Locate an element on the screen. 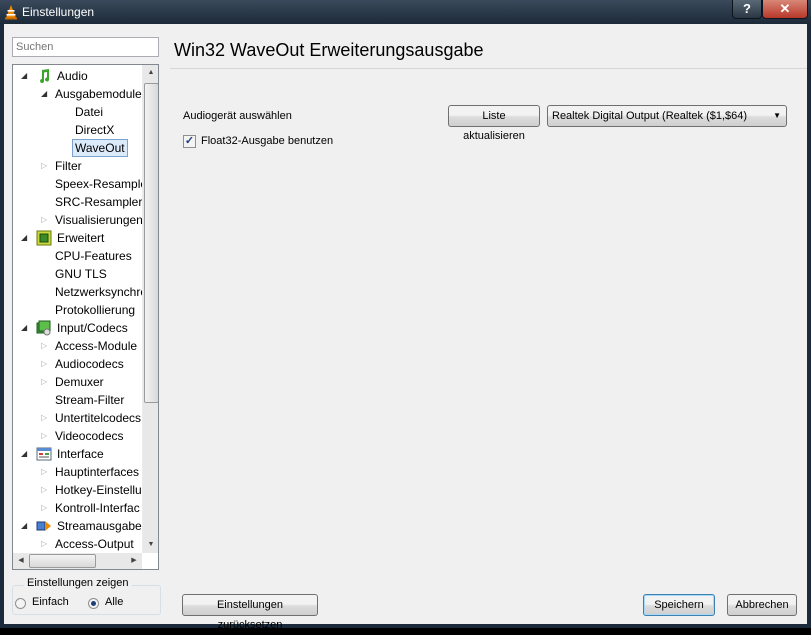 Image resolution: width=811 pixels, height=635 pixels. tree-item: ▷ Audiocodecs is located at coordinates (77, 364).